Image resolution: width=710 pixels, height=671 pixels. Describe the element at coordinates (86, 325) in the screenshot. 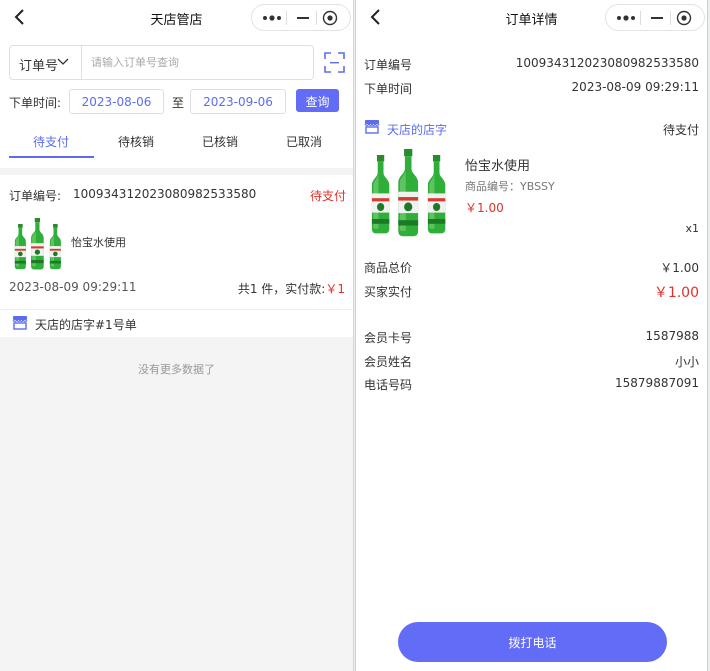

I see `store-order-text: 天店的店字#1号单` at that location.